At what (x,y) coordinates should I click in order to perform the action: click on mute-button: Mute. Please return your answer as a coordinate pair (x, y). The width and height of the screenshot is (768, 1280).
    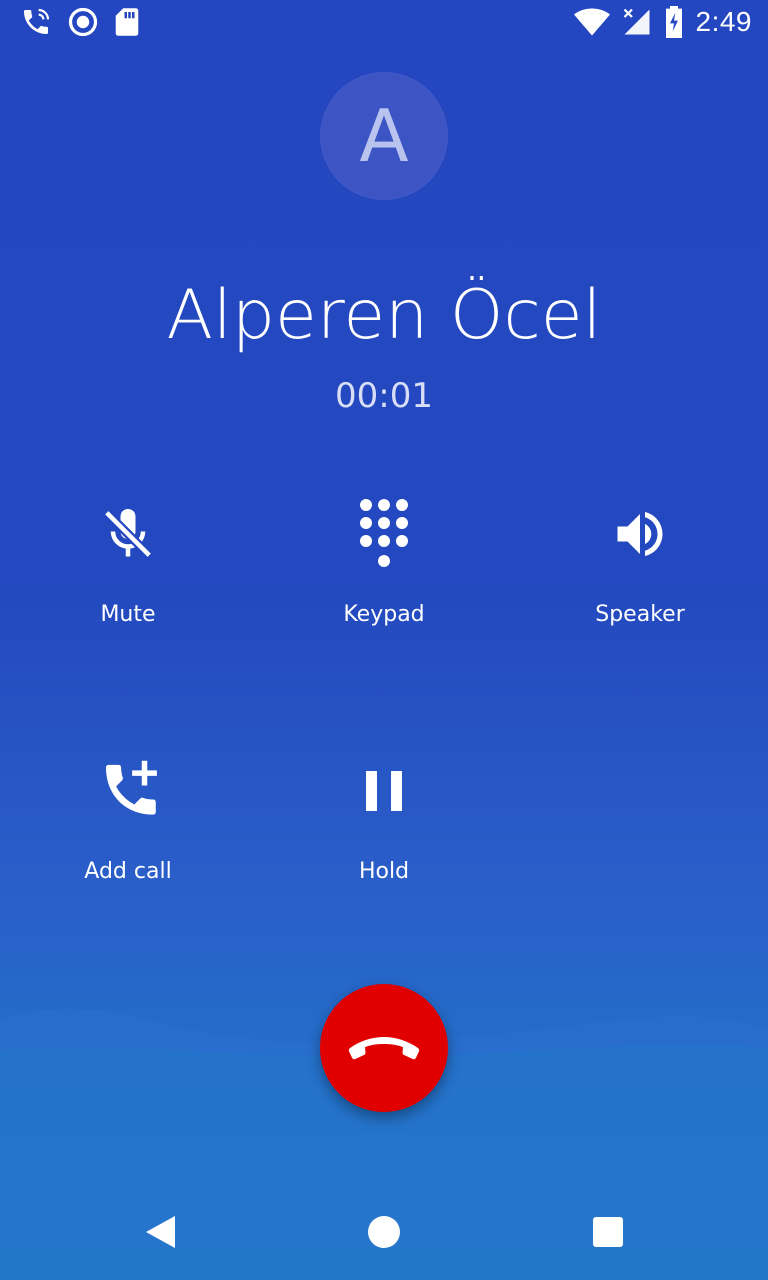
    Looking at the image, I should click on (128, 560).